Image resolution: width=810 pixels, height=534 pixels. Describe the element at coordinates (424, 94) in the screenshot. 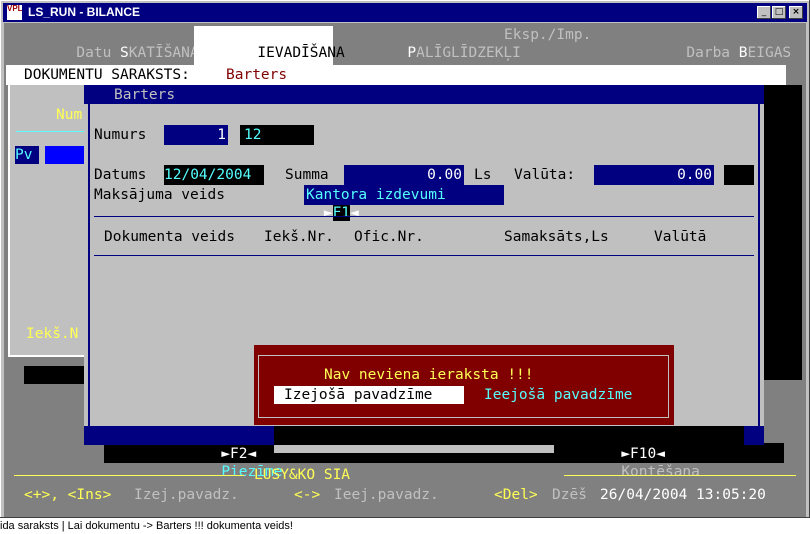

I see `dialog-title-bar: Barters` at that location.